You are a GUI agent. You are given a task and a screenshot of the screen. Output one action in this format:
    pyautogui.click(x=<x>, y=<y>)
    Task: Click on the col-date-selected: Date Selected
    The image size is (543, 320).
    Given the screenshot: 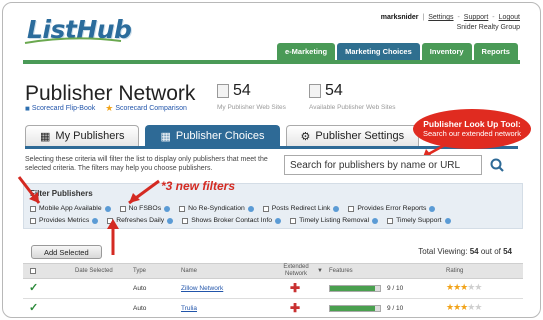 What is the action you would take?
    pyautogui.click(x=94, y=271)
    